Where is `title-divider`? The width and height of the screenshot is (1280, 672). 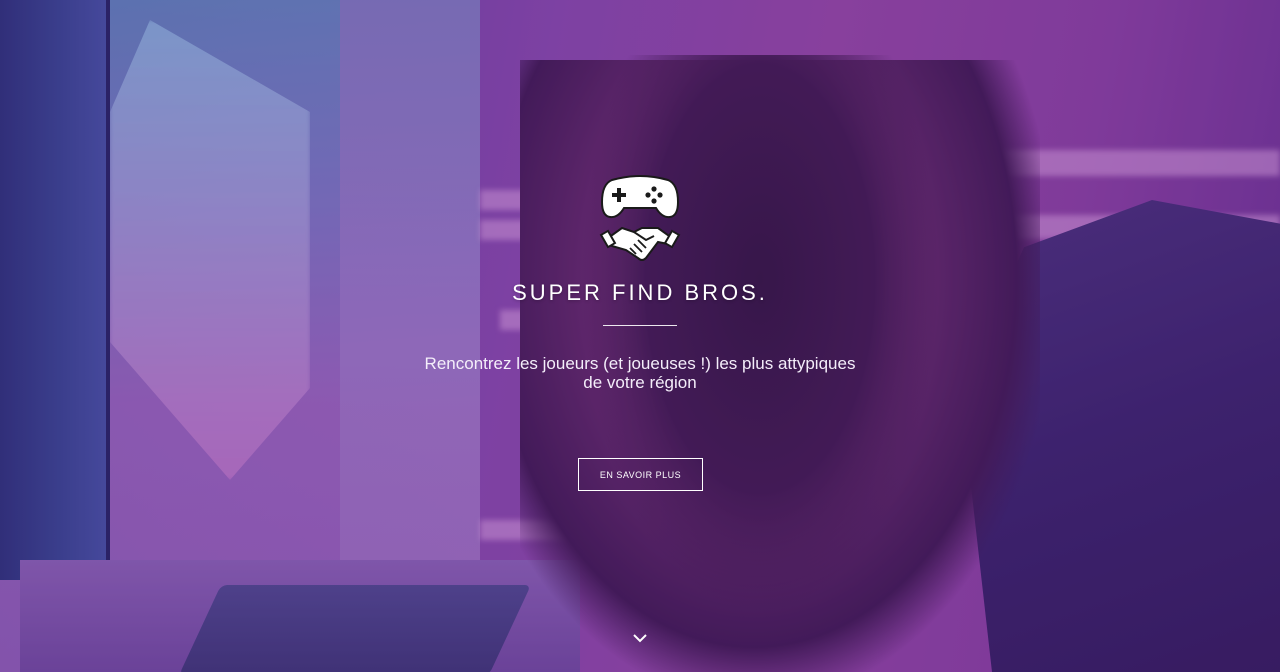 title-divider is located at coordinates (640, 325).